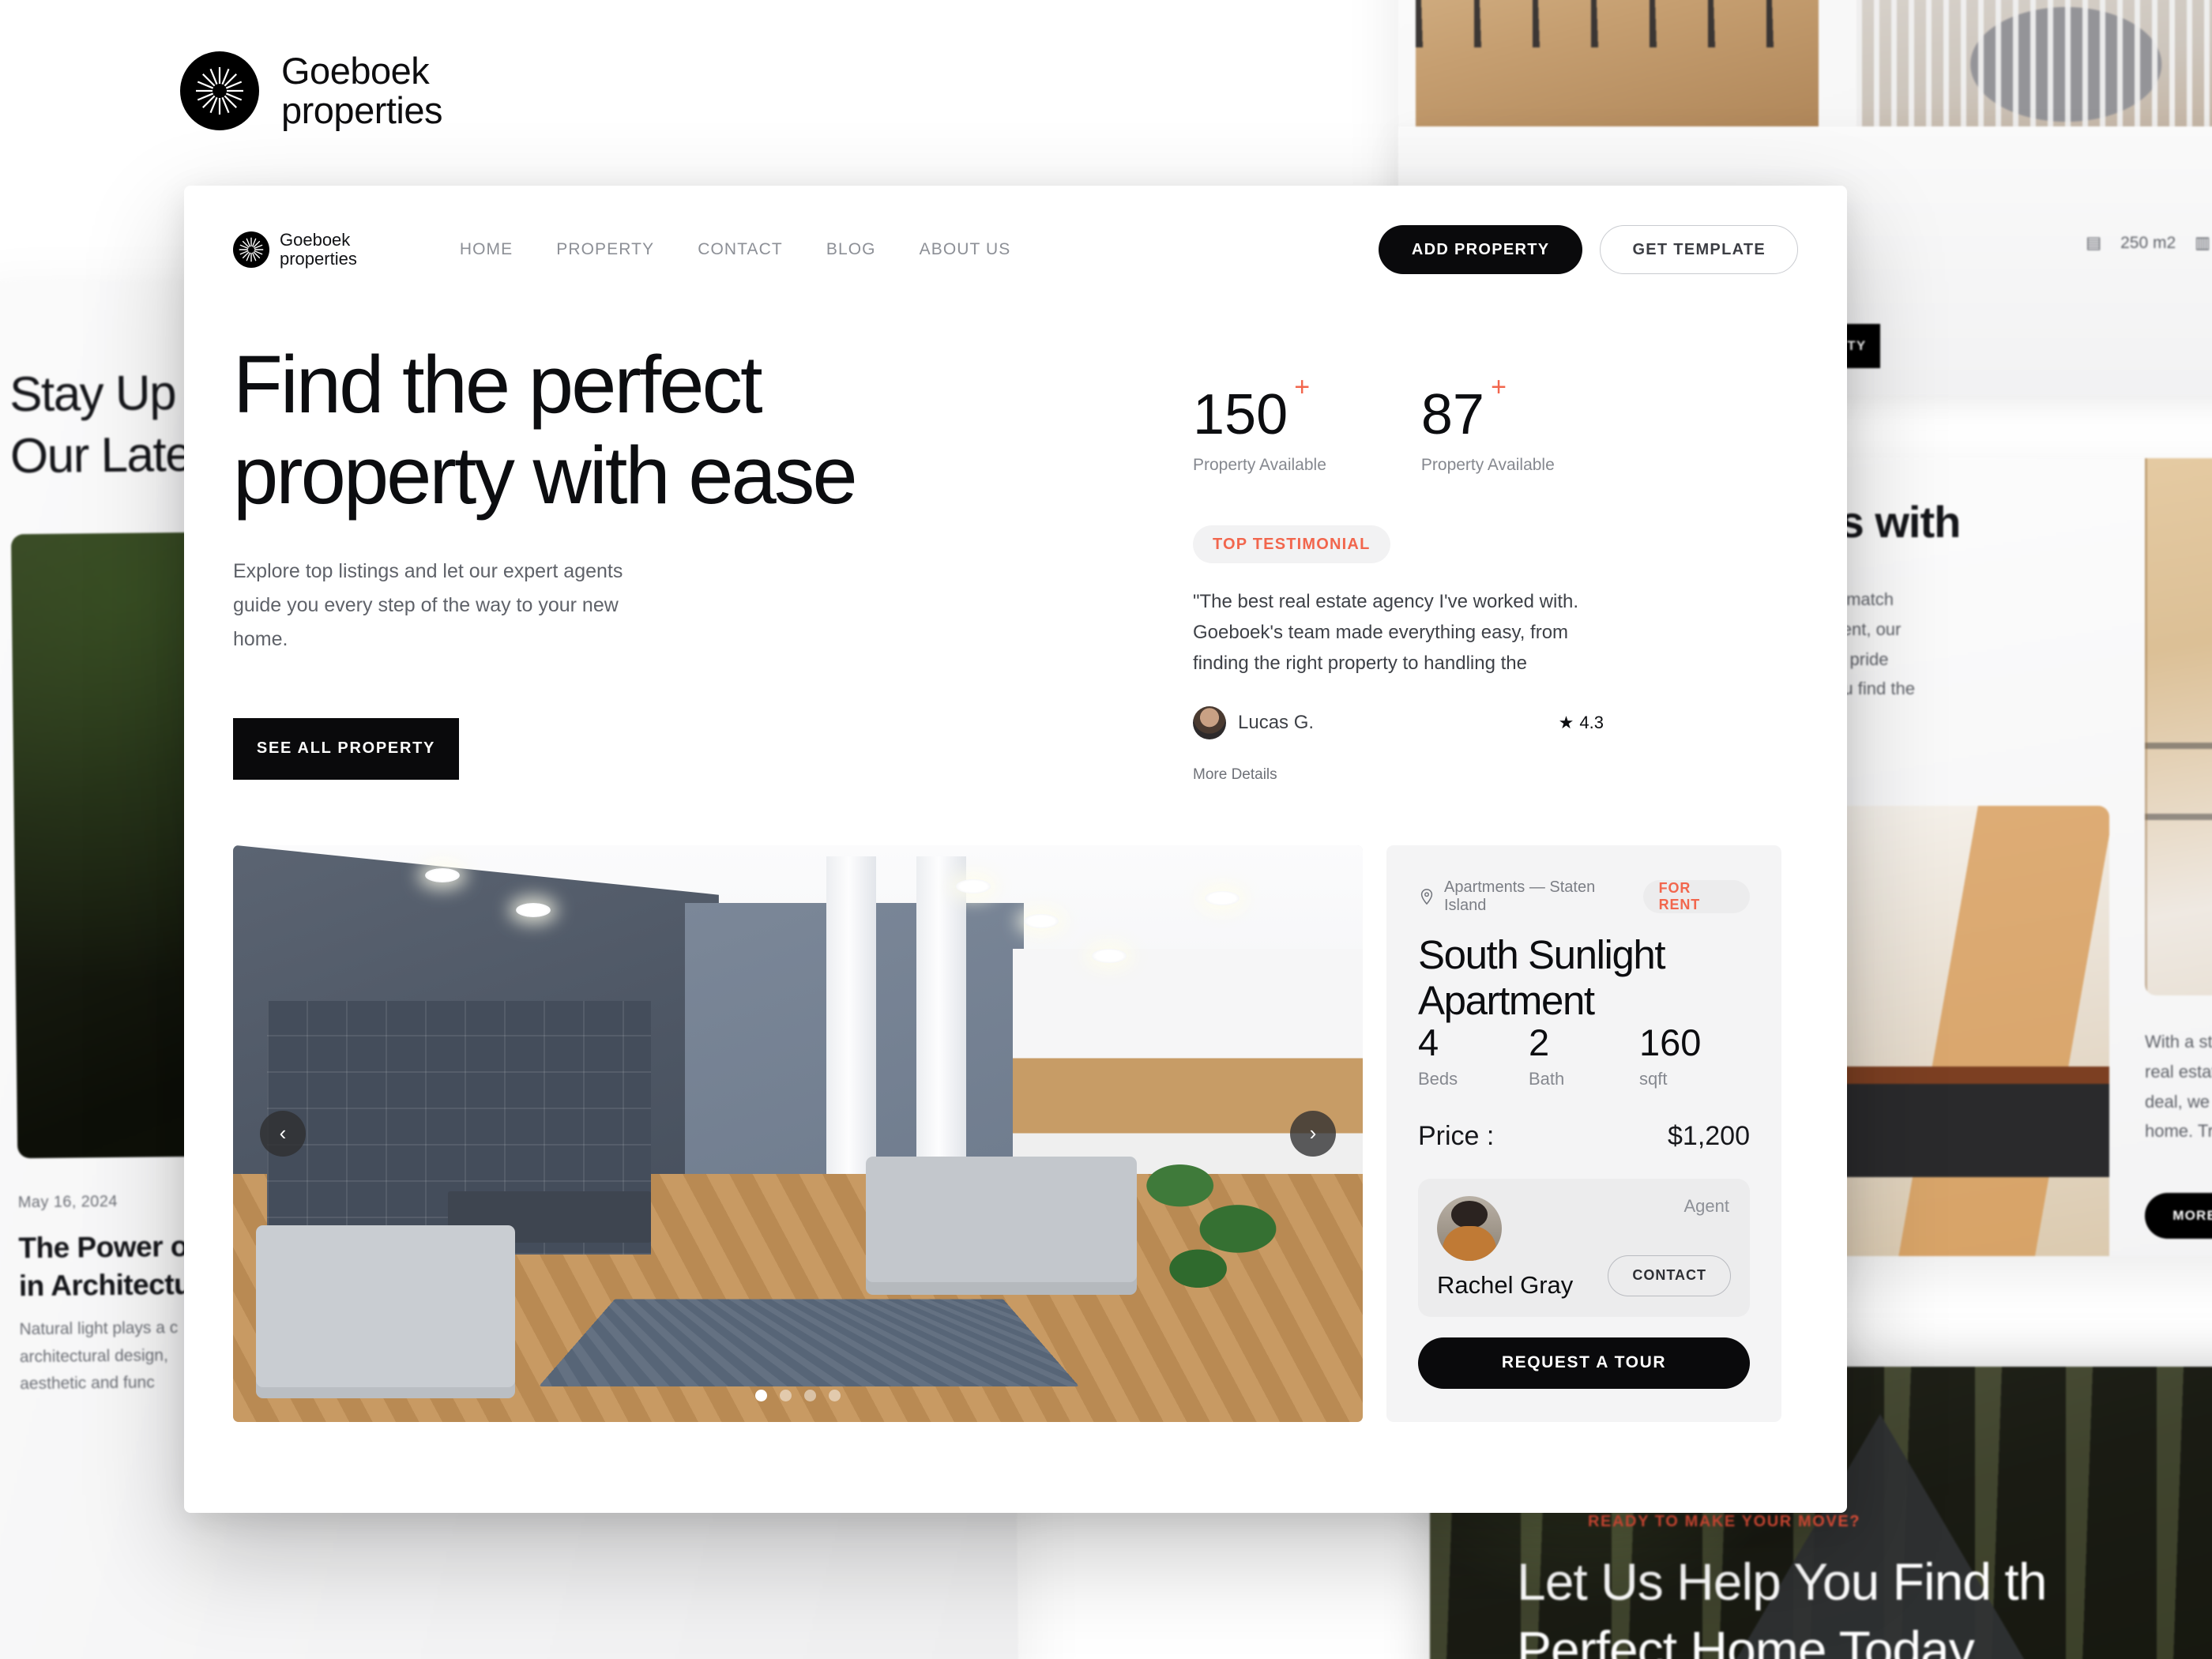 The image size is (2212, 1659). I want to click on nav-item-contact: CONTACT, so click(741, 250).